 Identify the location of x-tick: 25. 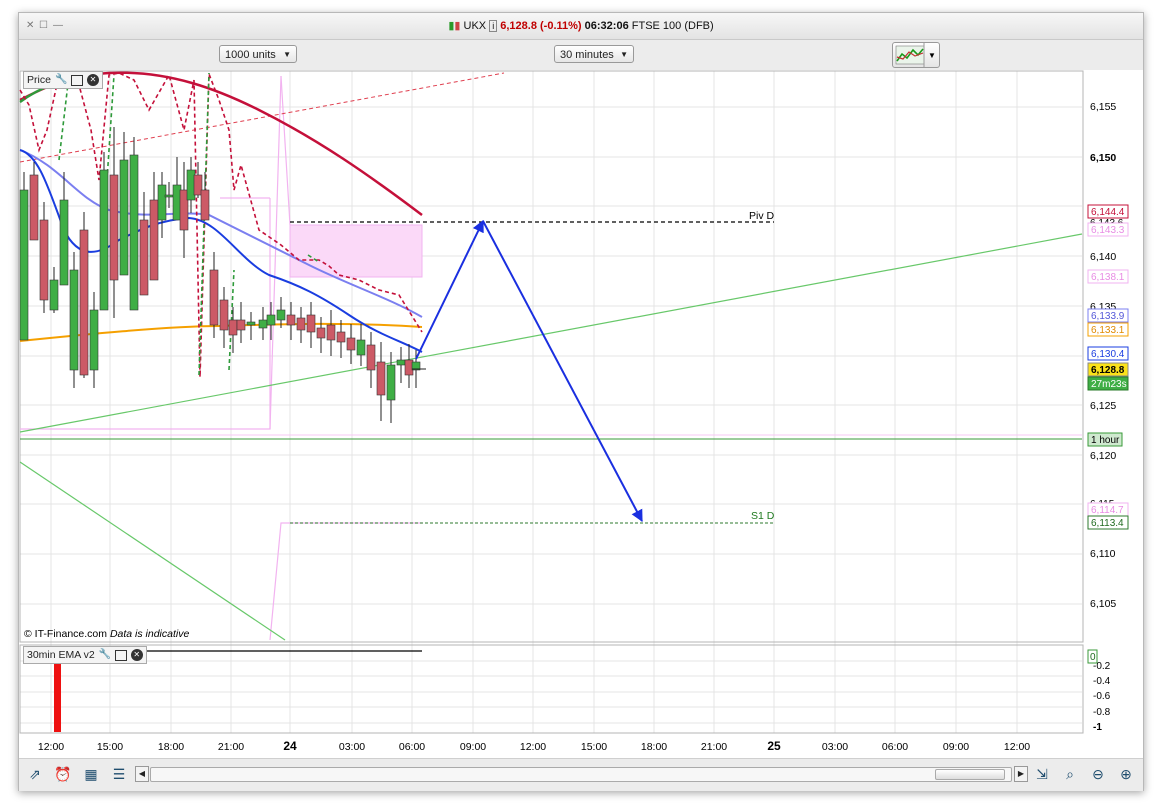
(774, 746).